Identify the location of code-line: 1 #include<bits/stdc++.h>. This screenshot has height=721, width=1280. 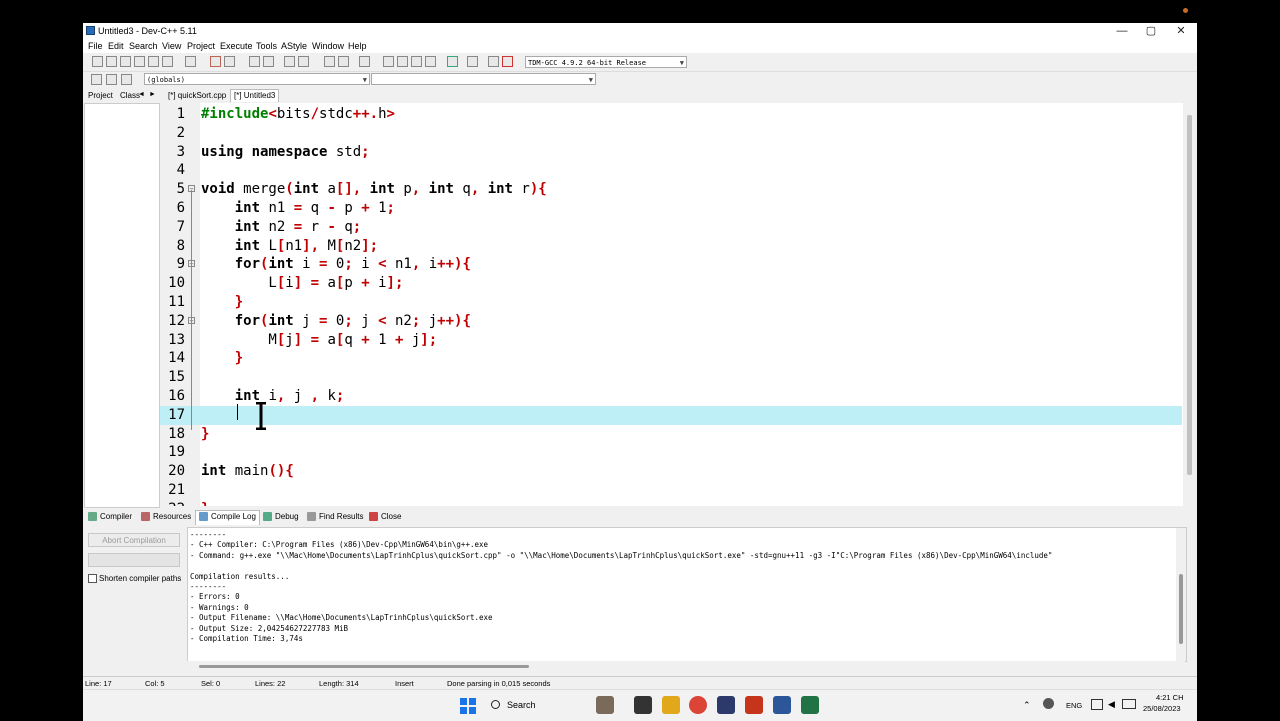
(671, 114).